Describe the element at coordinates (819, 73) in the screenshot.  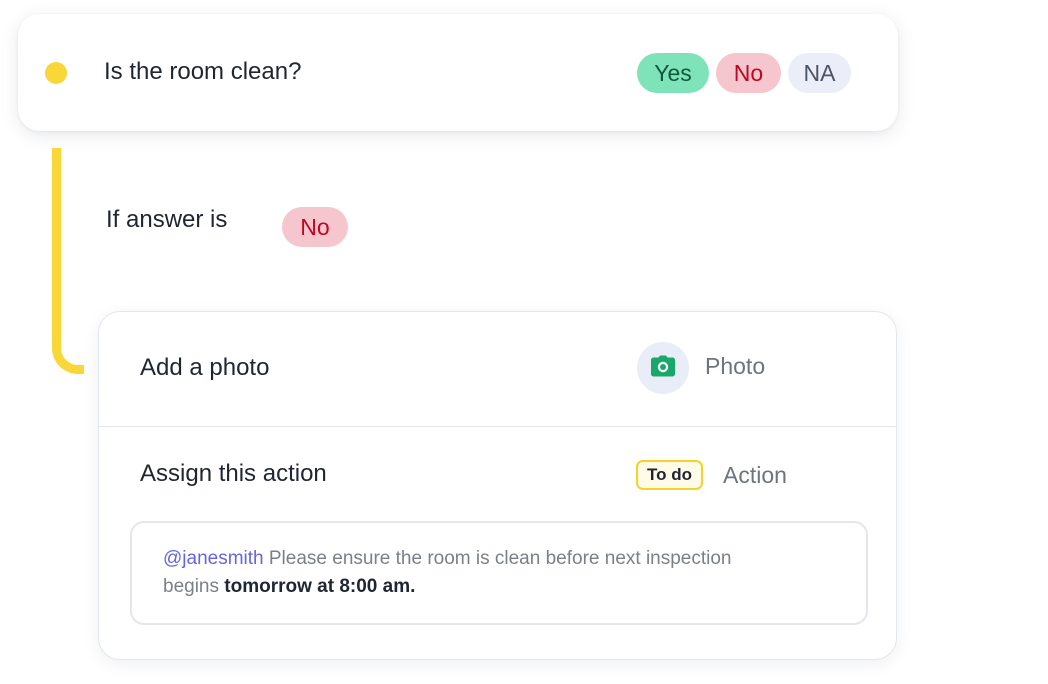
I see `answer-na-button: NA` at that location.